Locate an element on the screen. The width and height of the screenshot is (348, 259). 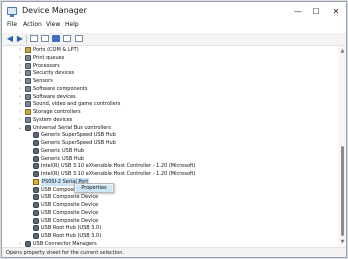
vertical-scrollbar: ▲ ▼ is located at coordinates (342, 146).